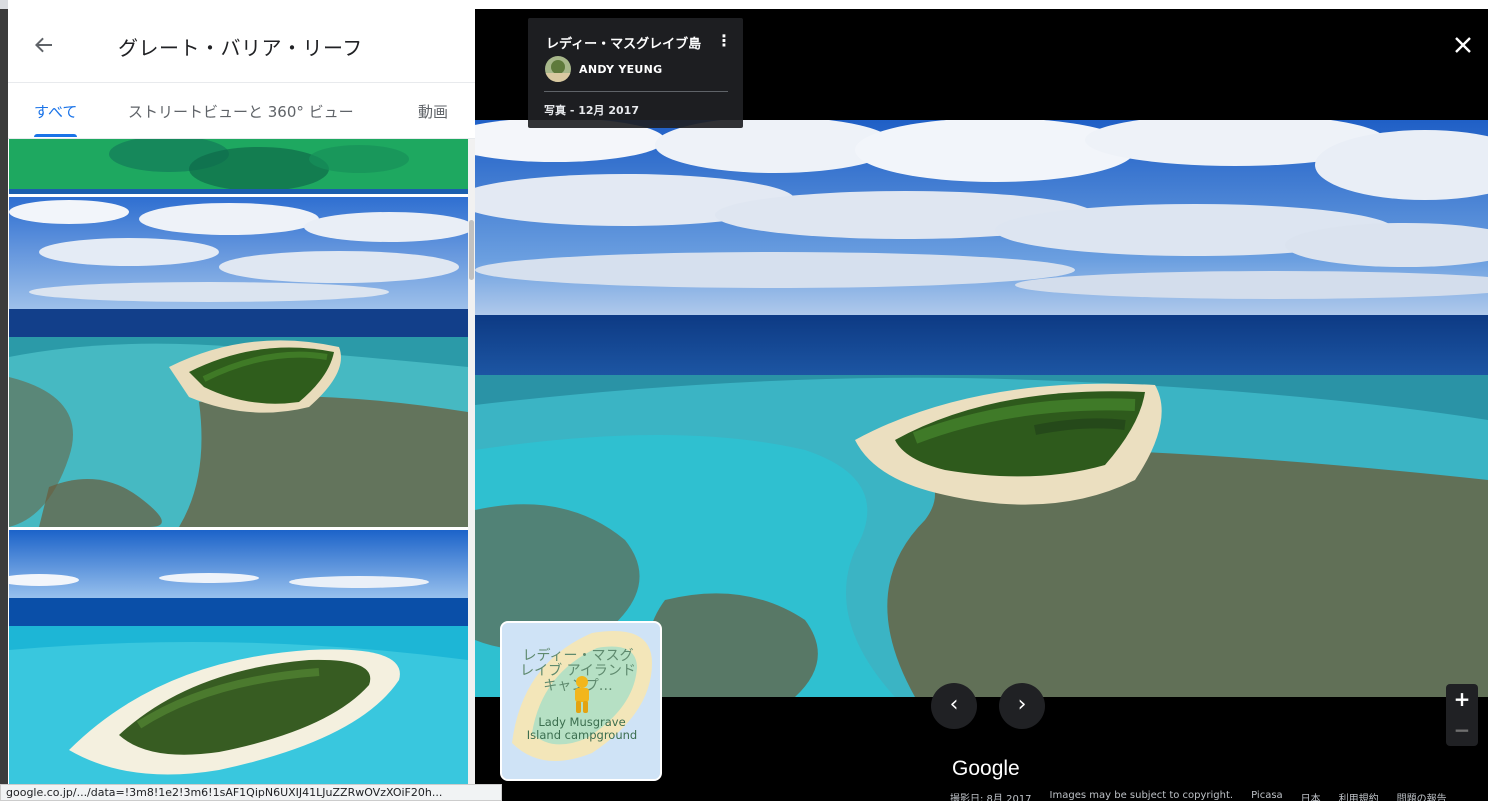  I want to click on pegman-icon, so click(582, 694).